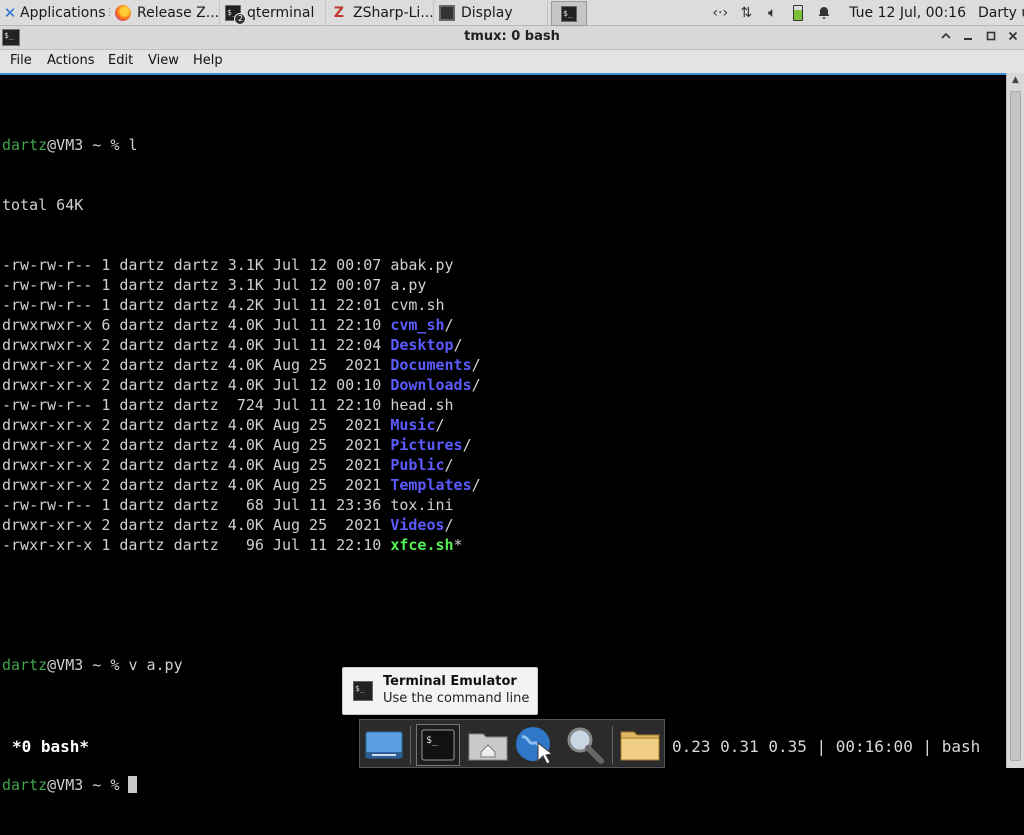  What do you see at coordinates (240, 18) in the screenshot?
I see `window-count-badge: 2` at bounding box center [240, 18].